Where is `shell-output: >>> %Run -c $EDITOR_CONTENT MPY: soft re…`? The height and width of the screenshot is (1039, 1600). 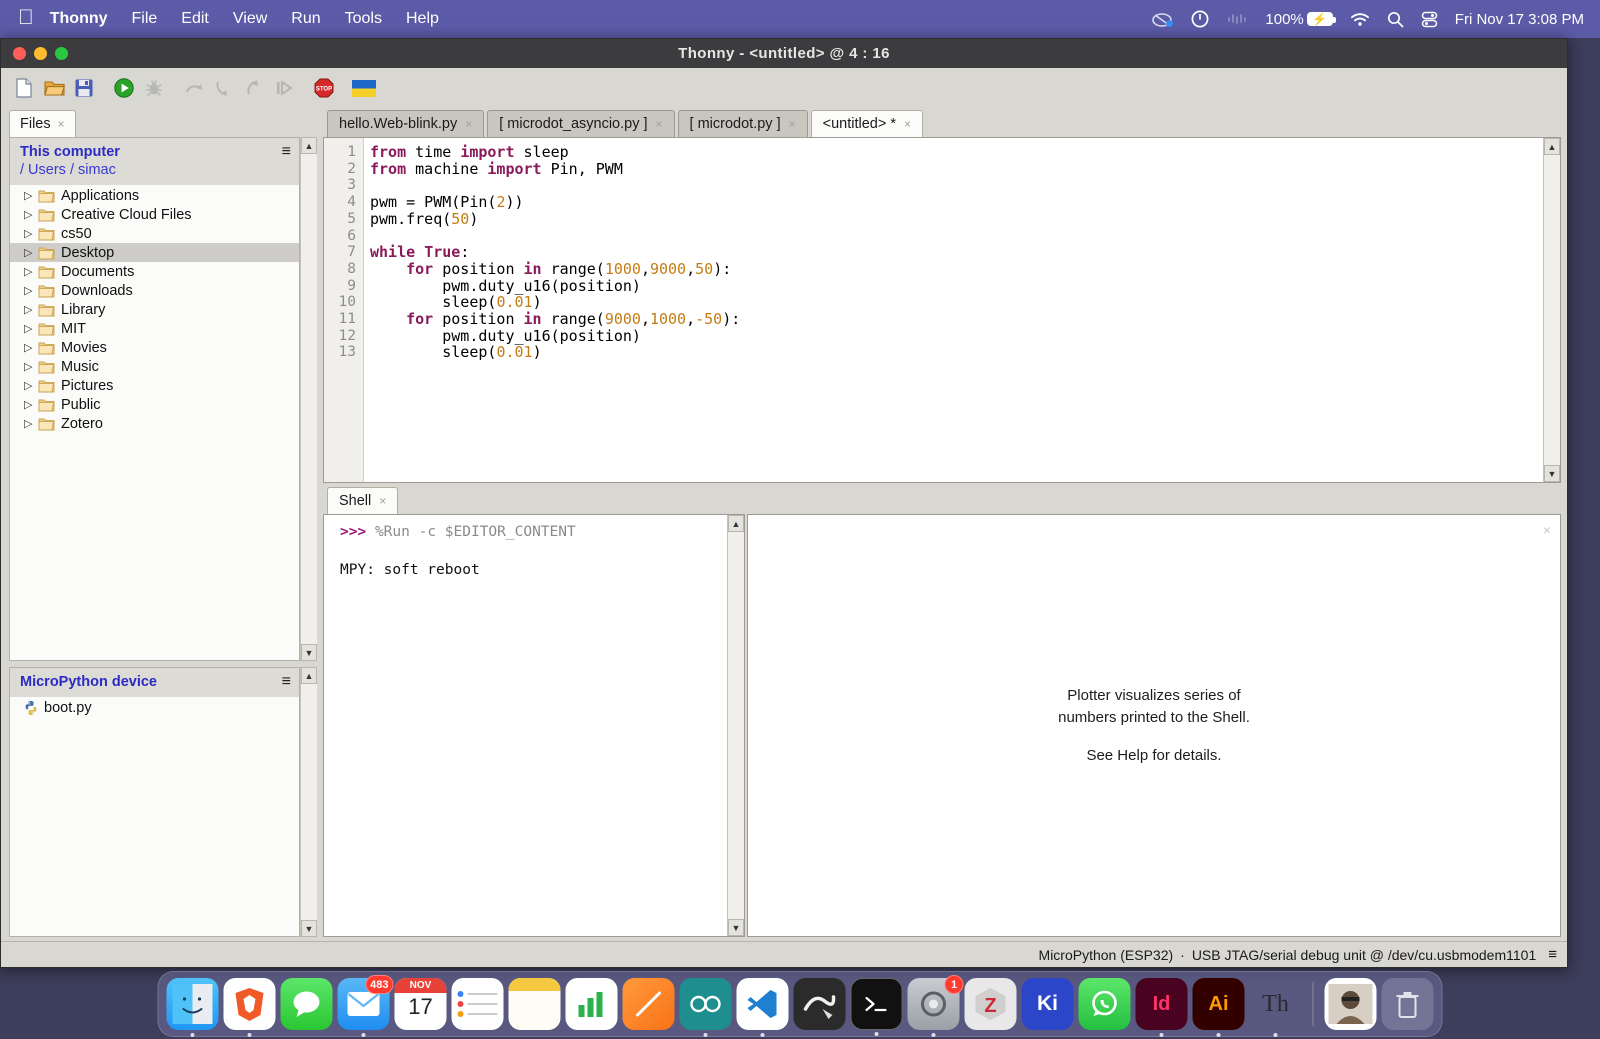 shell-output: >>> %Run -c $EDITOR_CONTENT MPY: soft re… is located at coordinates (525, 725).